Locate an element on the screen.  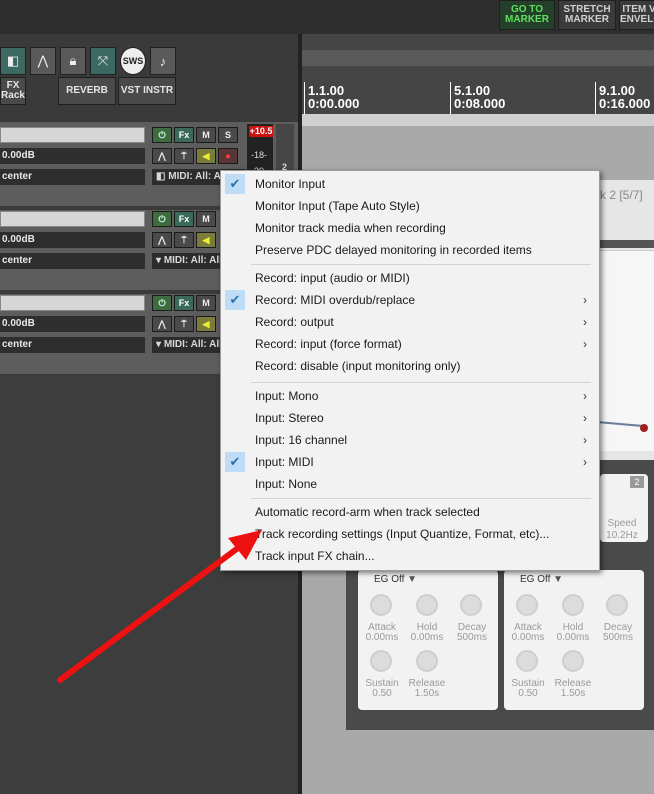
arrow-head is located at coordinates (245, 545).